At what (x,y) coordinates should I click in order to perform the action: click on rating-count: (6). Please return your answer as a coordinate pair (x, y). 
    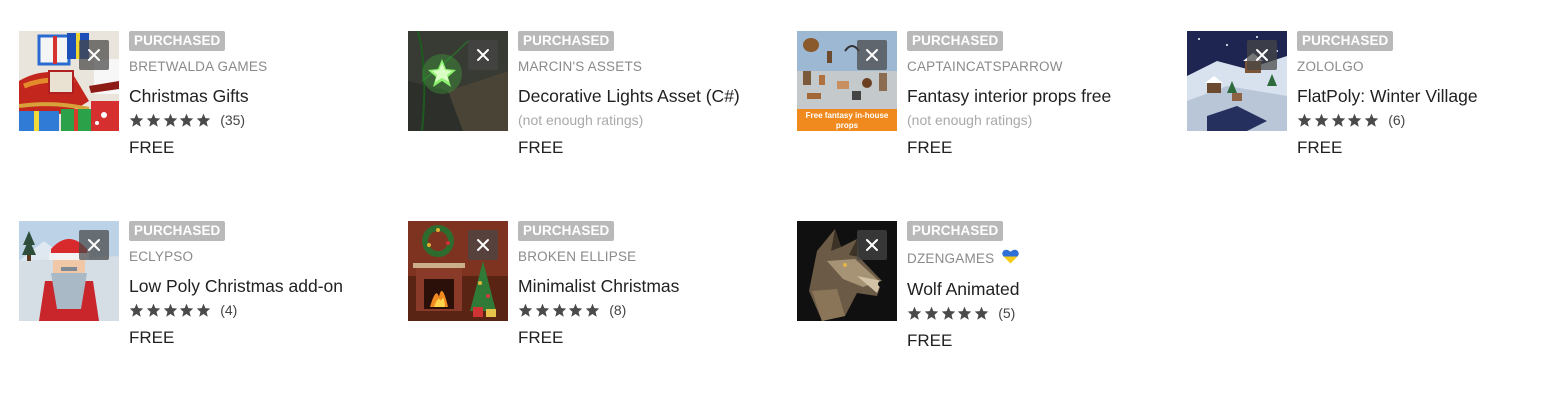
    Looking at the image, I should click on (1397, 120).